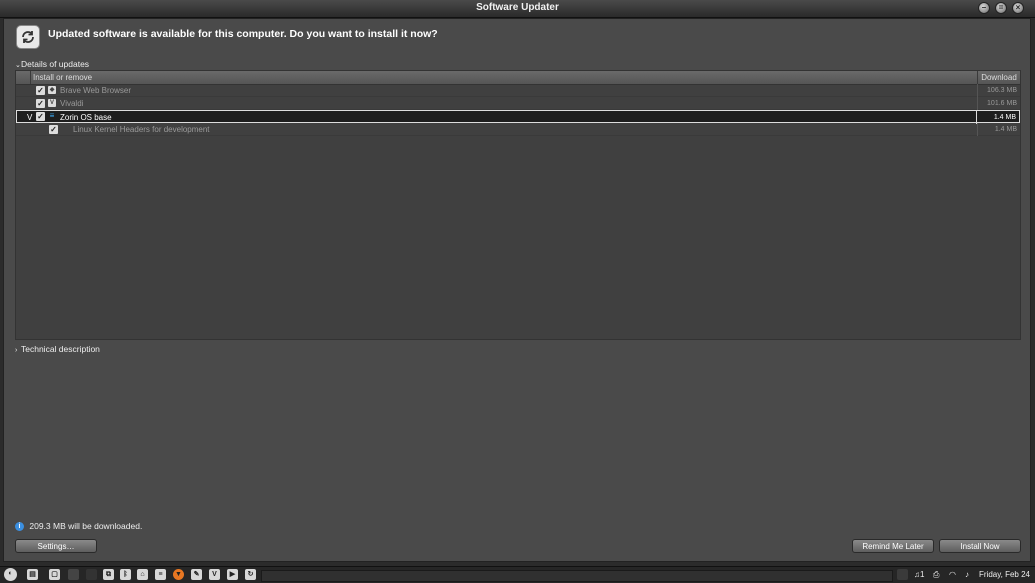 This screenshot has width=1035, height=583. Describe the element at coordinates (902, 574) in the screenshot. I see `workspace-icon` at that location.